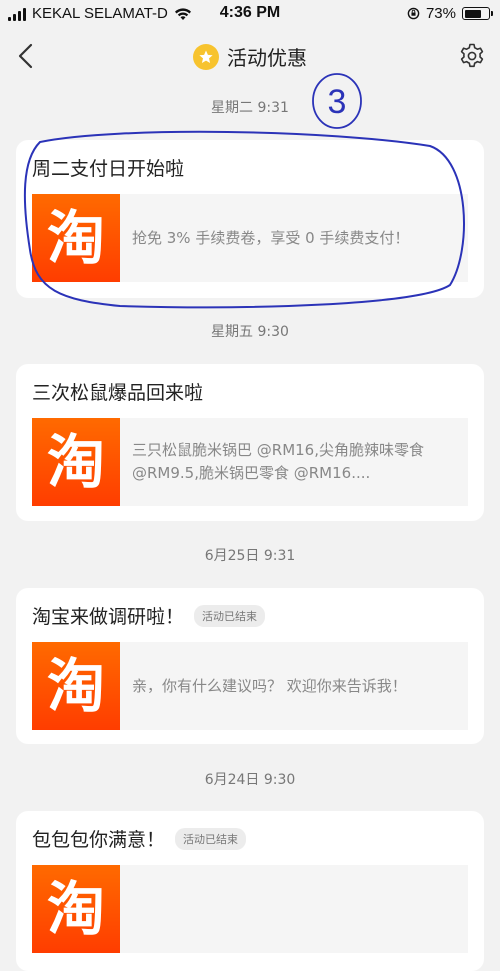  I want to click on message-timestamp: 6月25日 9:31, so click(250, 556).